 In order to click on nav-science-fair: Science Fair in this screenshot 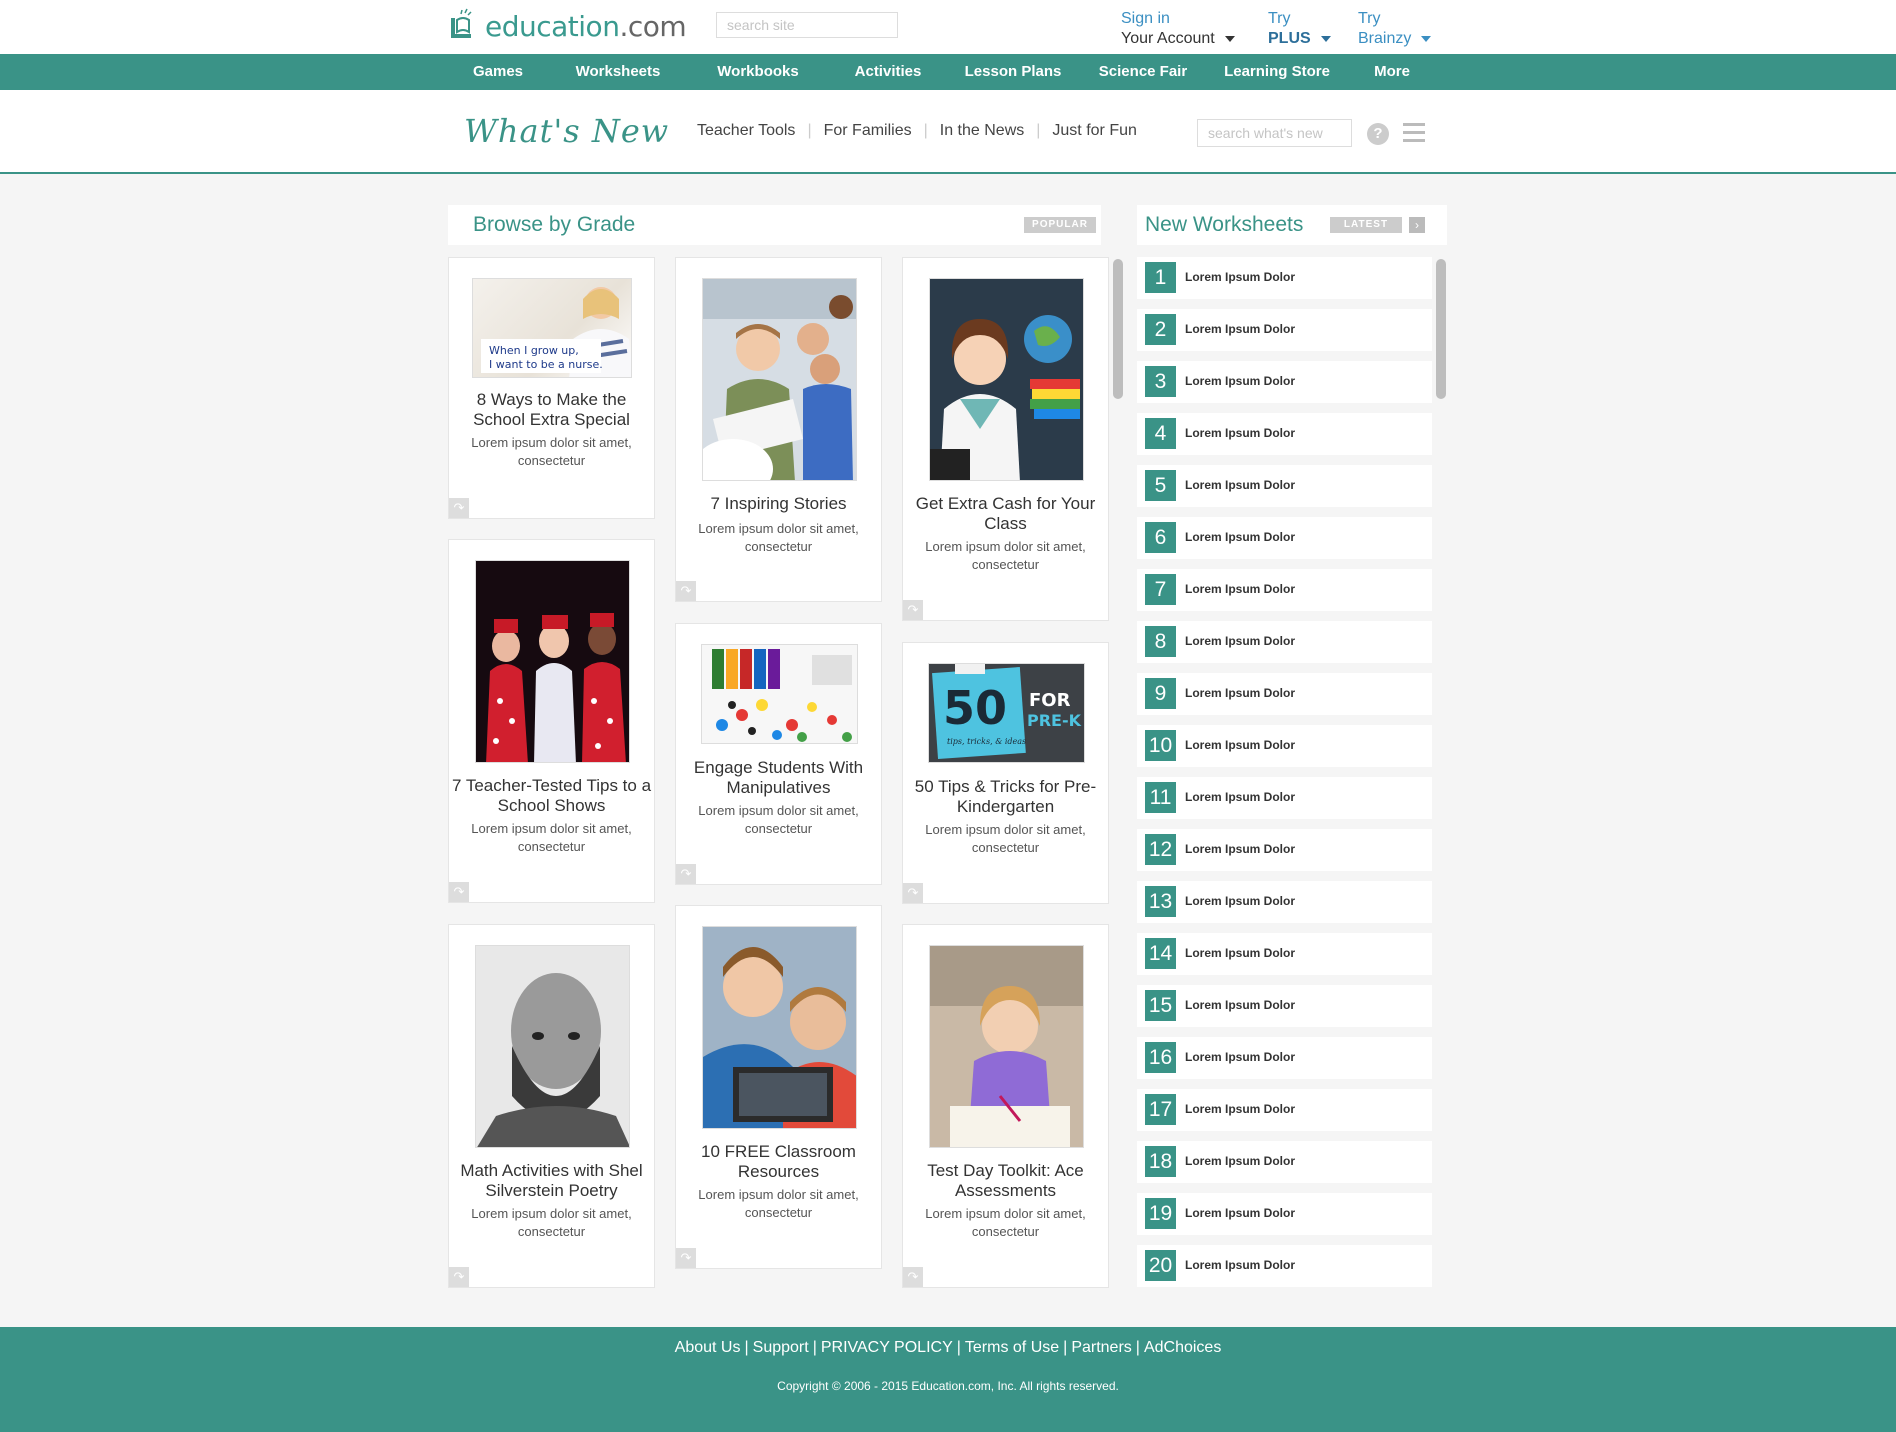, I will do `click(1143, 72)`.